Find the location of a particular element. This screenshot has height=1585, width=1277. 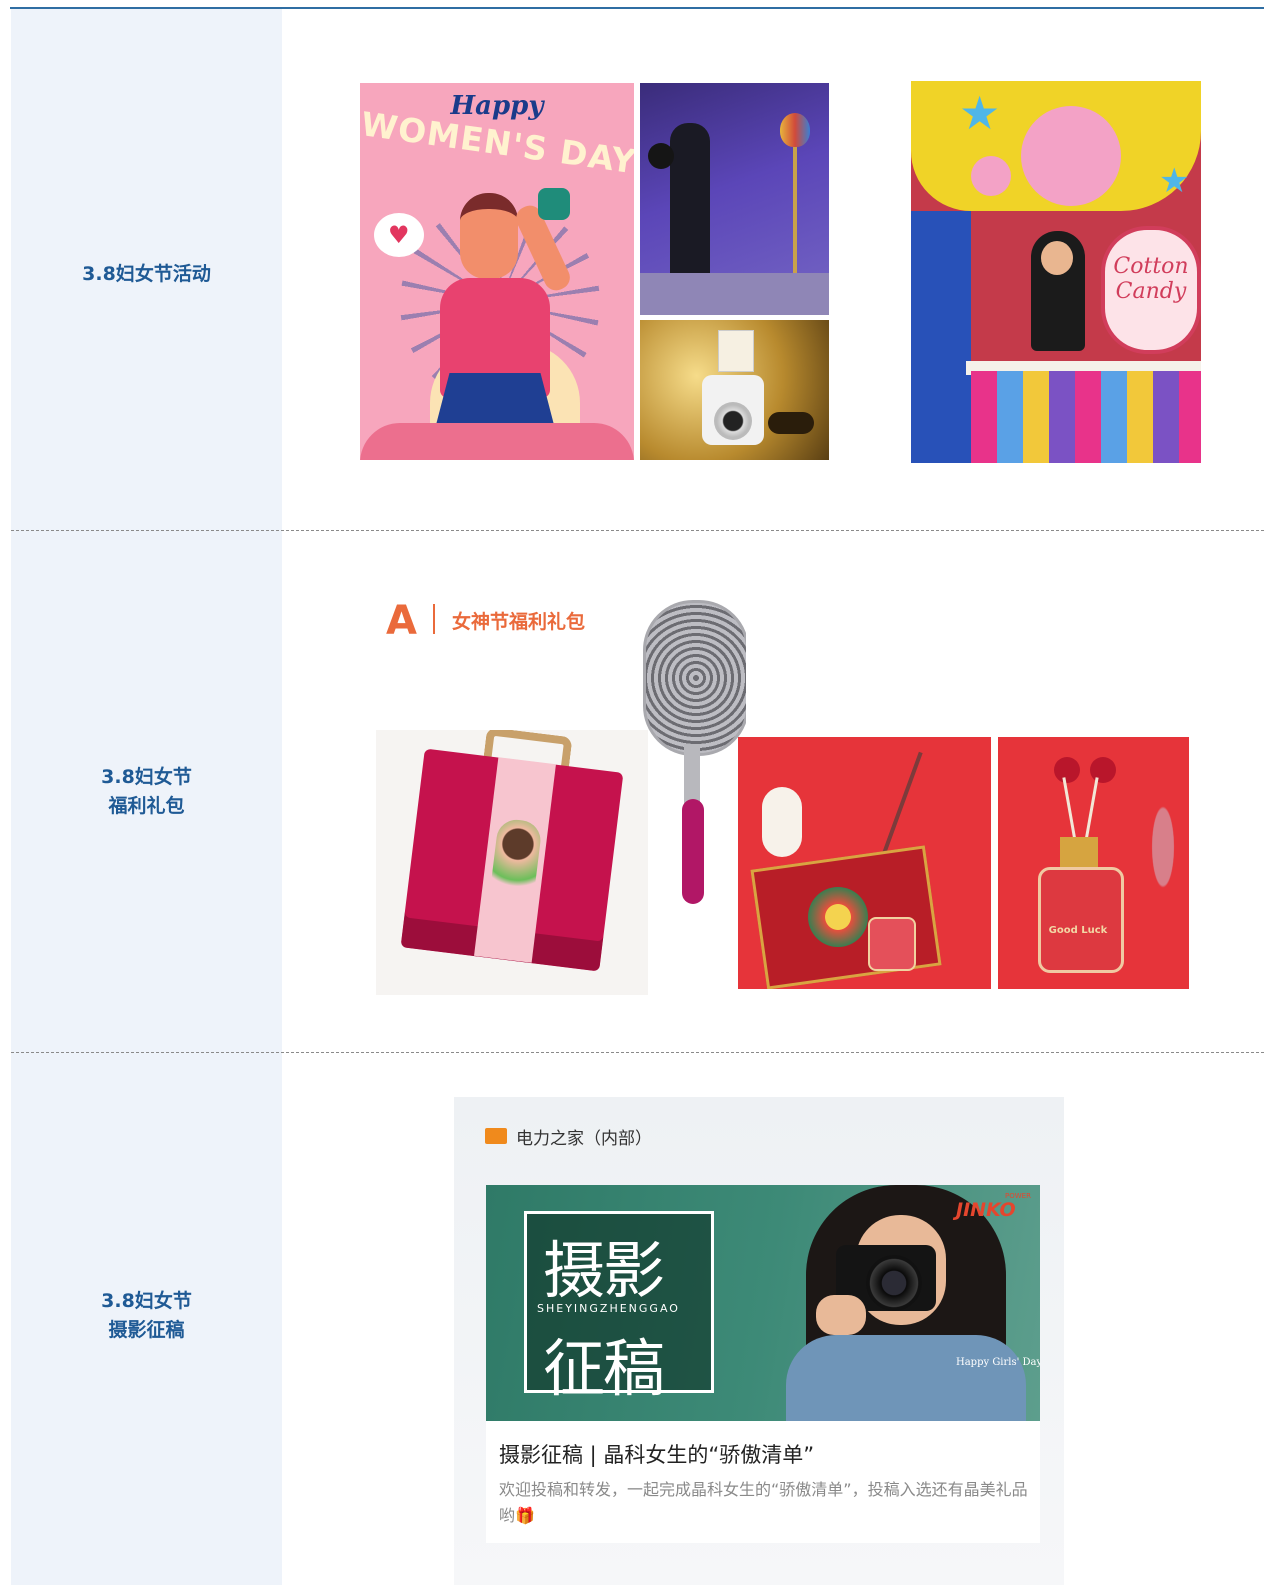

diffuser-bottle is located at coordinates (1081, 920).